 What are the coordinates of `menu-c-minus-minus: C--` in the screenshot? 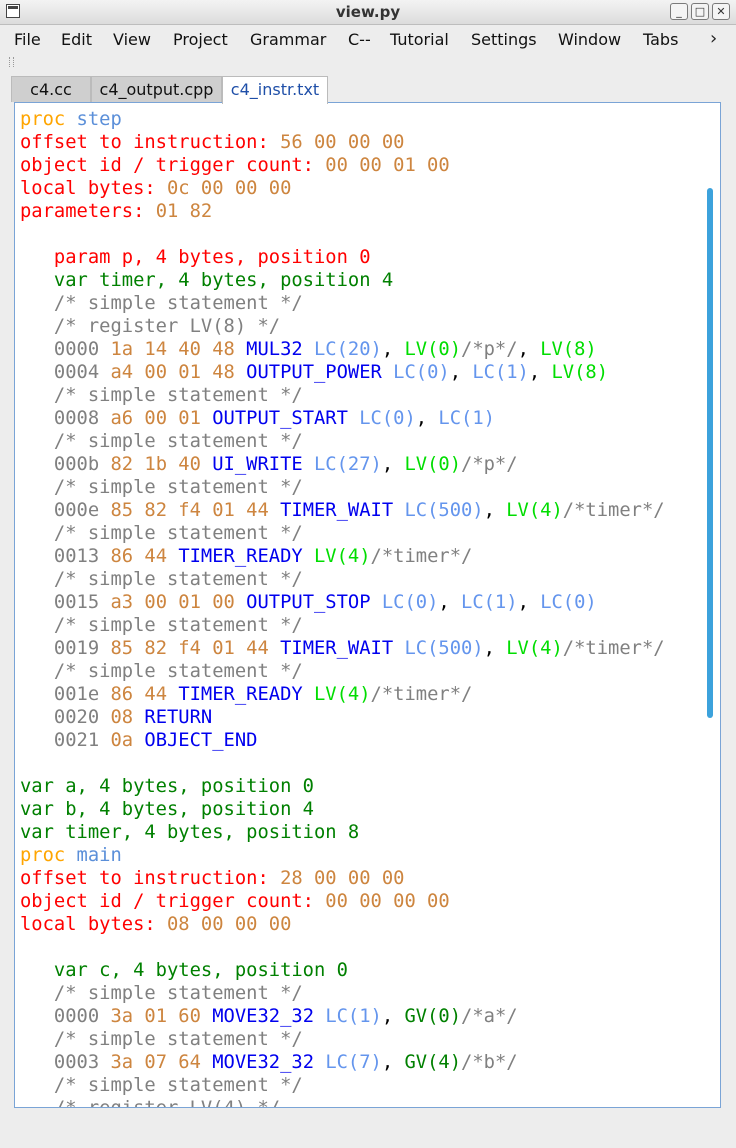 It's located at (359, 39).